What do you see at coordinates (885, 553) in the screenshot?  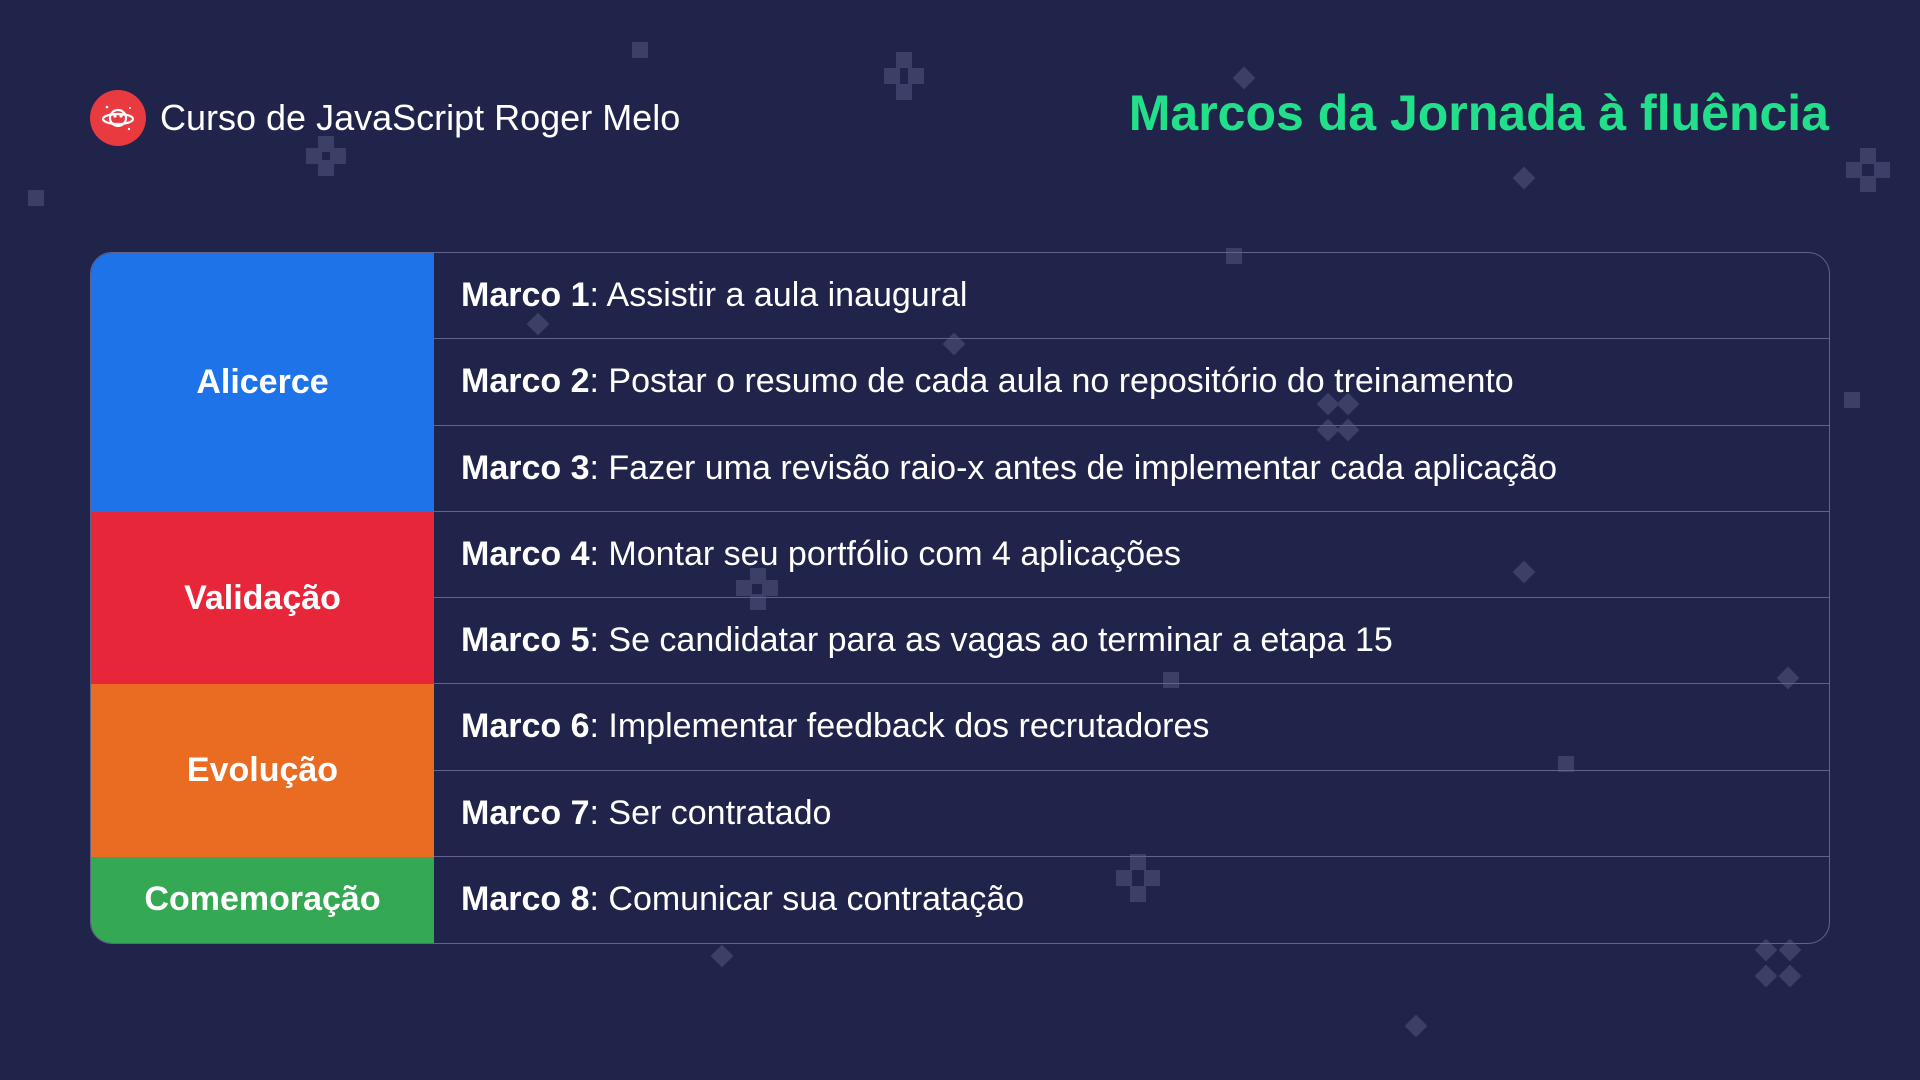 I see `milestone-text: : Montar seu portfólio com 4 aplicações` at bounding box center [885, 553].